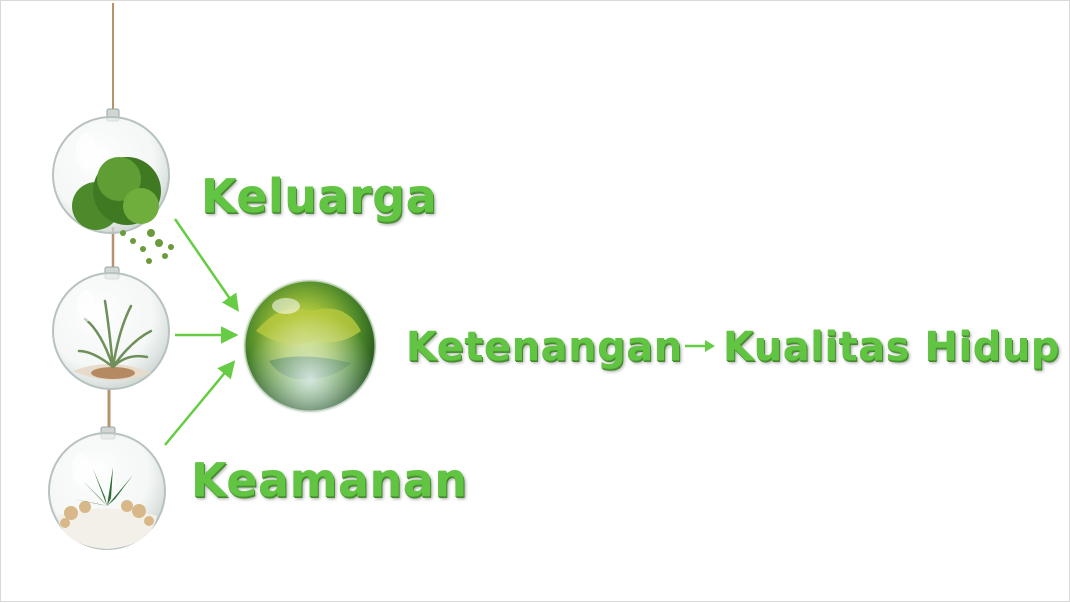  What do you see at coordinates (206, 265) in the screenshot?
I see `arrow-keluarga-to-bubble` at bounding box center [206, 265].